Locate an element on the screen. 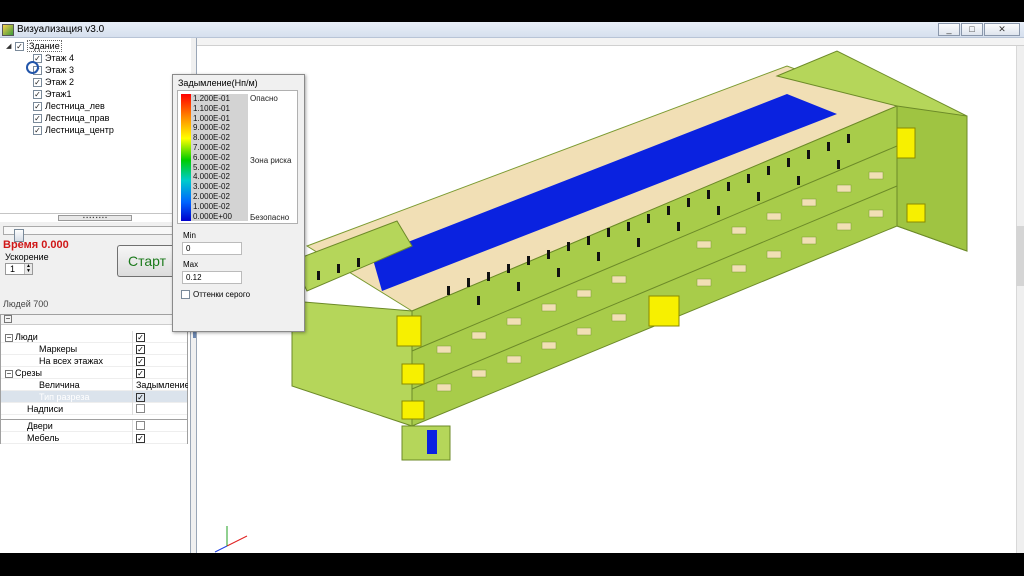 This screenshot has height=576, width=1024. entrance-block is located at coordinates (426, 443).